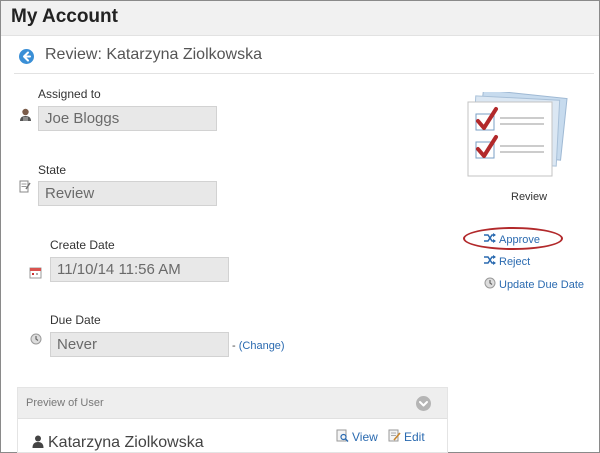 The image size is (600, 453). I want to click on edit-user-button: Edit, so click(406, 437).